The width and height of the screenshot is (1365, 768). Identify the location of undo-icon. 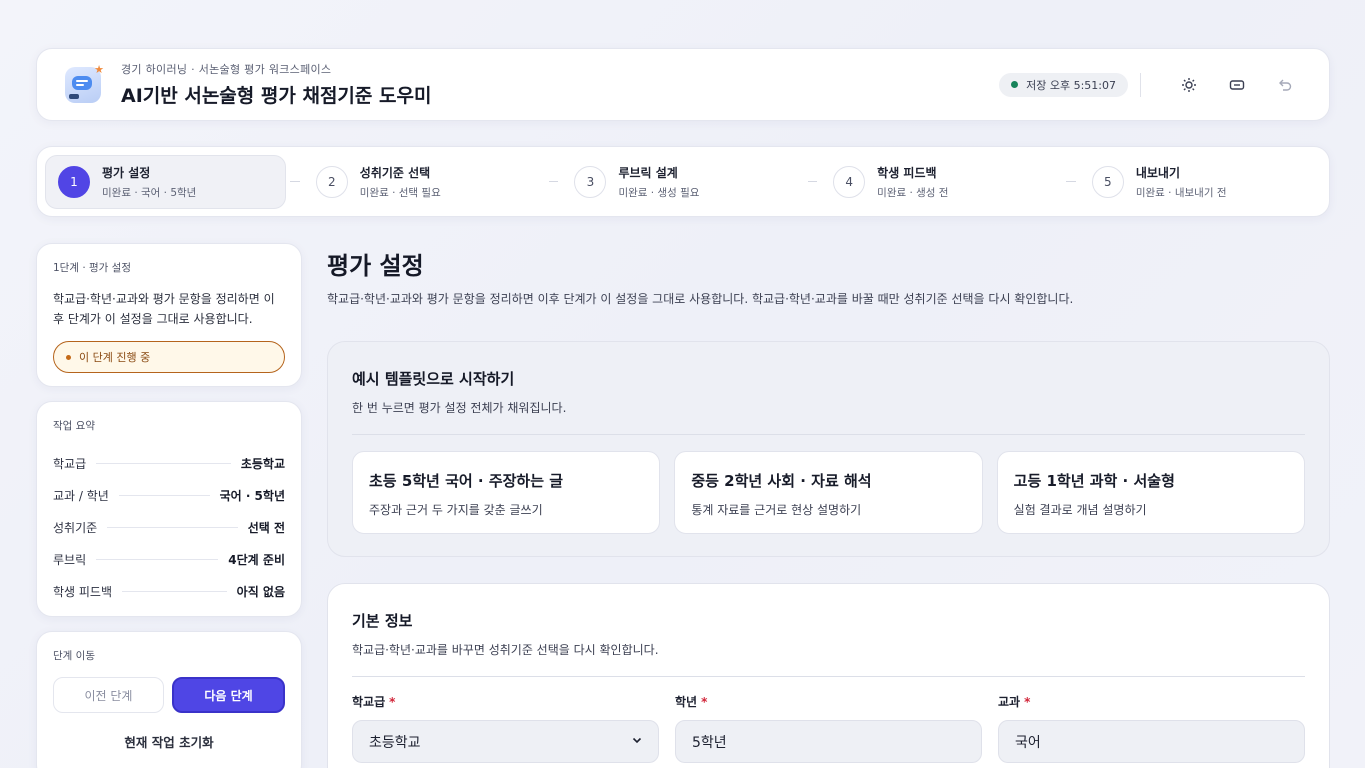
(1285, 85).